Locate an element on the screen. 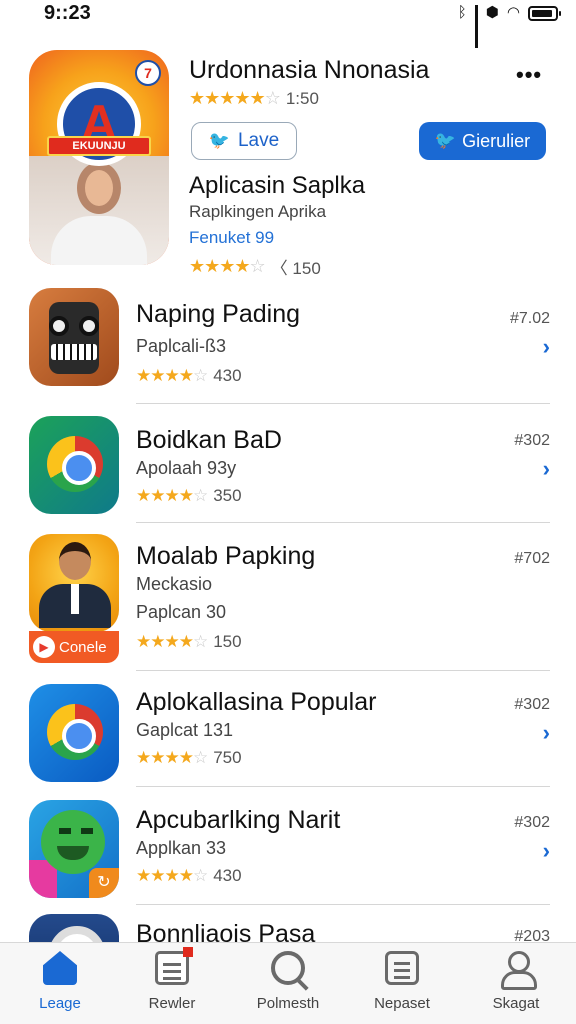 The height and width of the screenshot is (1024, 576). corner-badge-icon: 7 is located at coordinates (148, 73).